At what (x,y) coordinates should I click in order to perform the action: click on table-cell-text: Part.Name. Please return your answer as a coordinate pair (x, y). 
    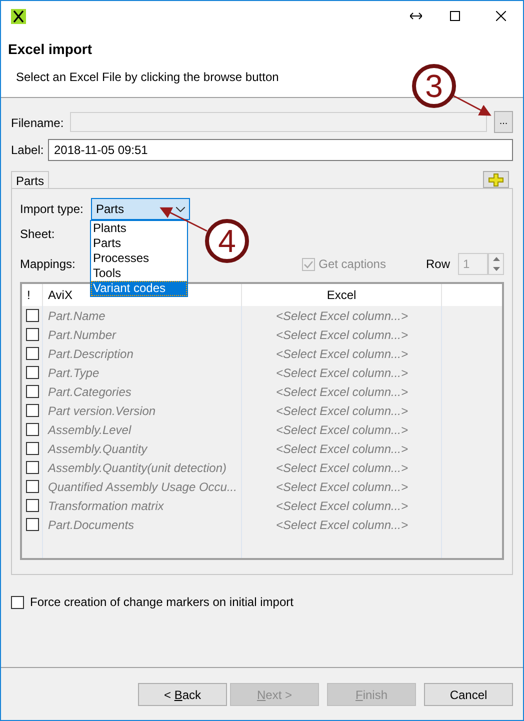
    Looking at the image, I should click on (76, 316).